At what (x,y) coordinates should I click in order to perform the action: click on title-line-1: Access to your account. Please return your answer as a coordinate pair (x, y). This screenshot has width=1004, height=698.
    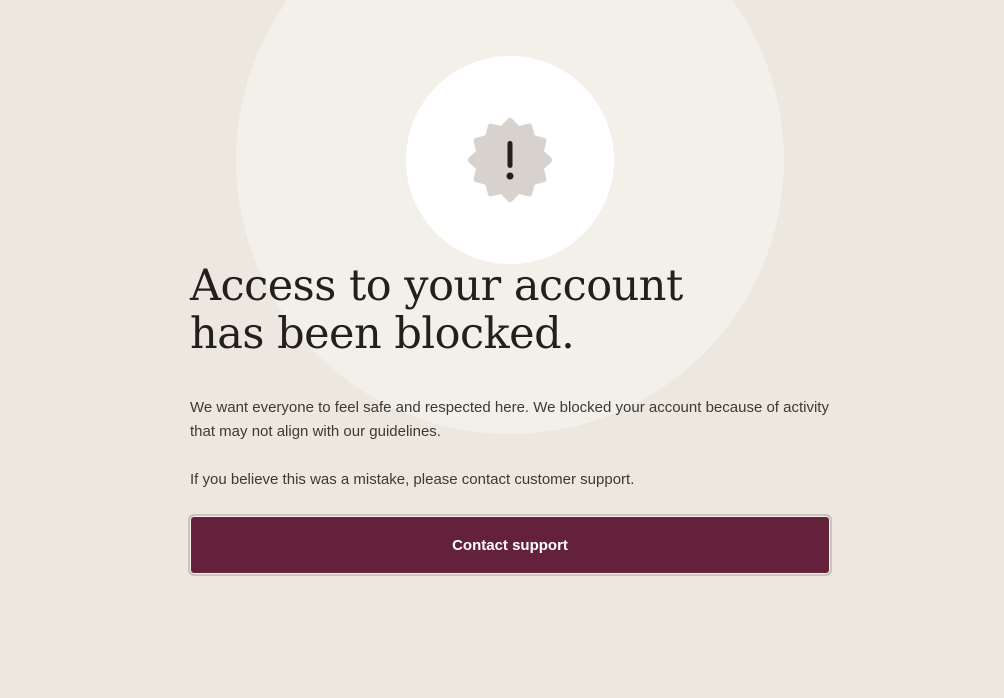
    Looking at the image, I should click on (436, 286).